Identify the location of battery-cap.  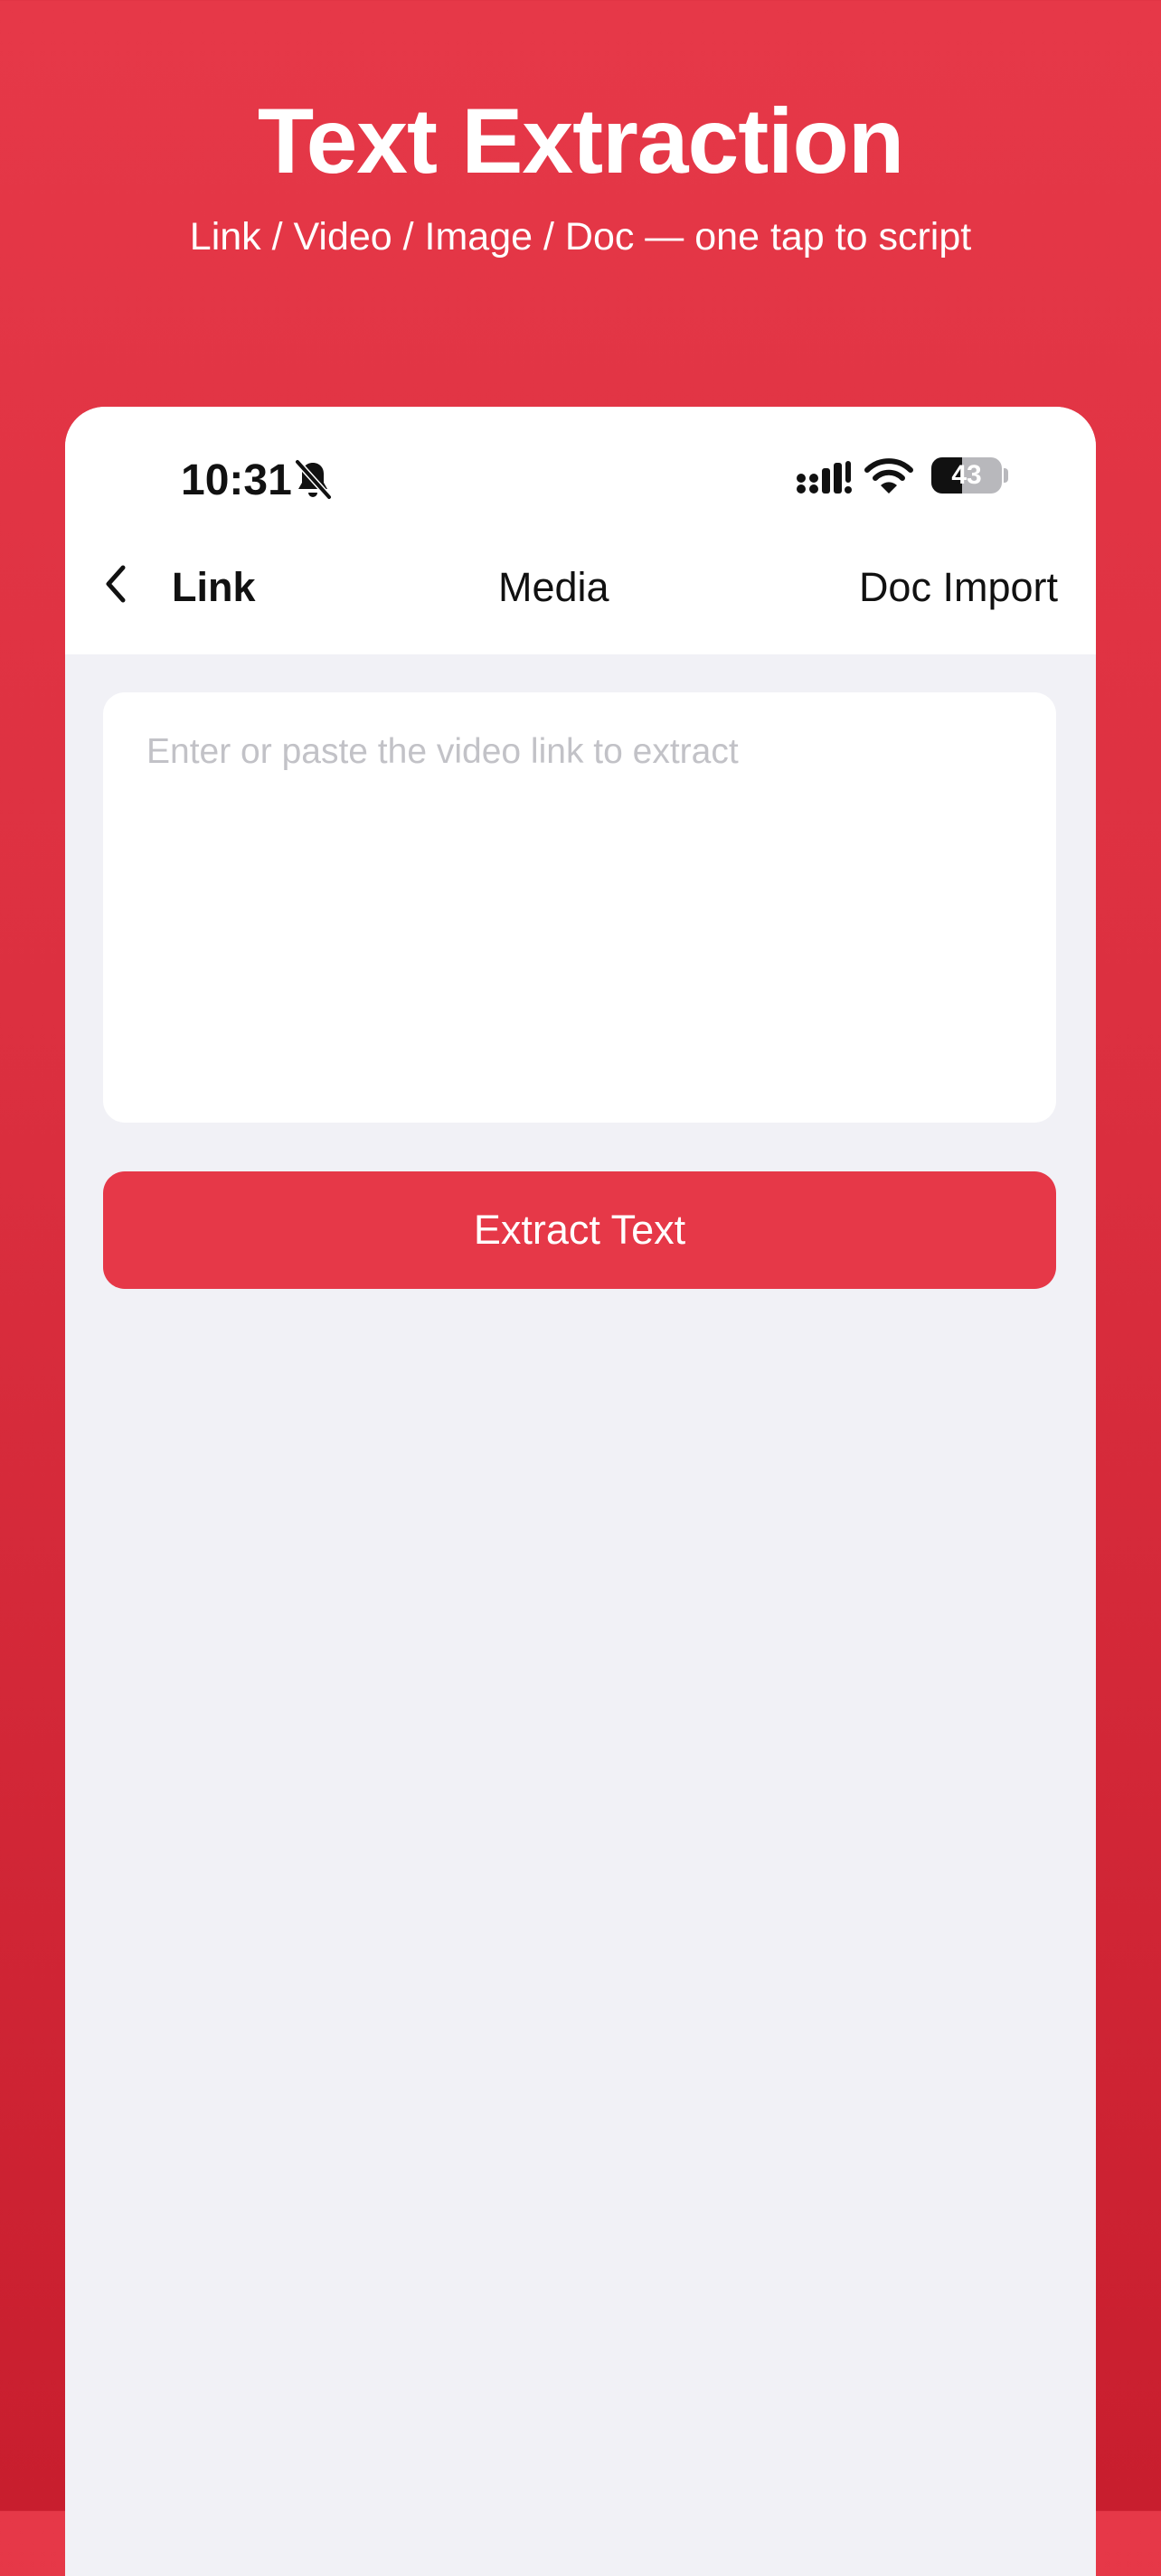
(1006, 475).